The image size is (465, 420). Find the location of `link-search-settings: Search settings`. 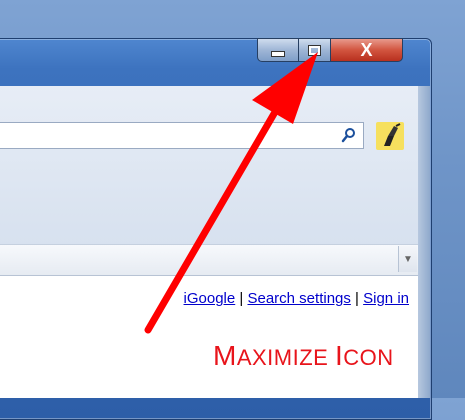

link-search-settings: Search settings is located at coordinates (298, 298).